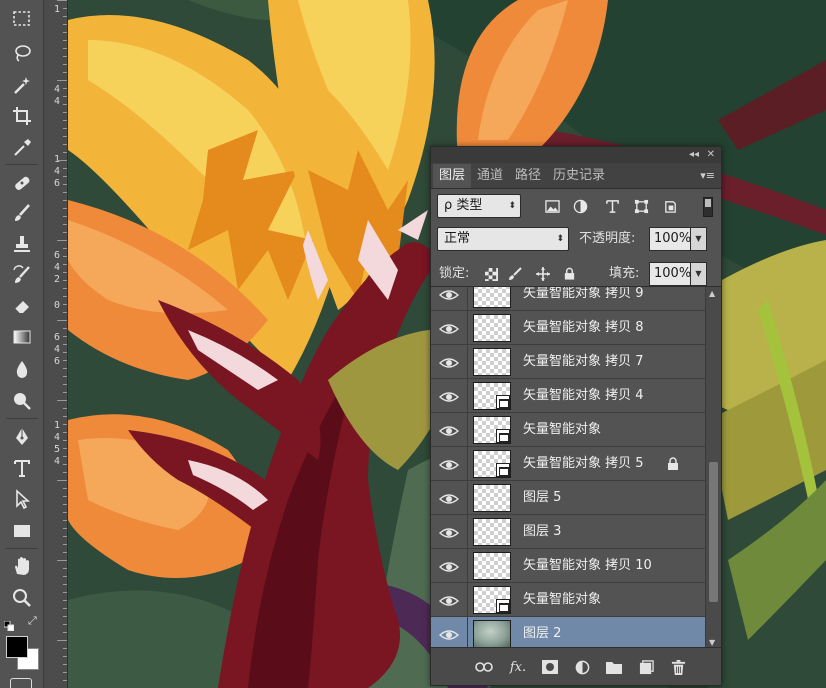 This screenshot has width=826, height=688. What do you see at coordinates (22, 468) in the screenshot?
I see `type-tool-icon` at bounding box center [22, 468].